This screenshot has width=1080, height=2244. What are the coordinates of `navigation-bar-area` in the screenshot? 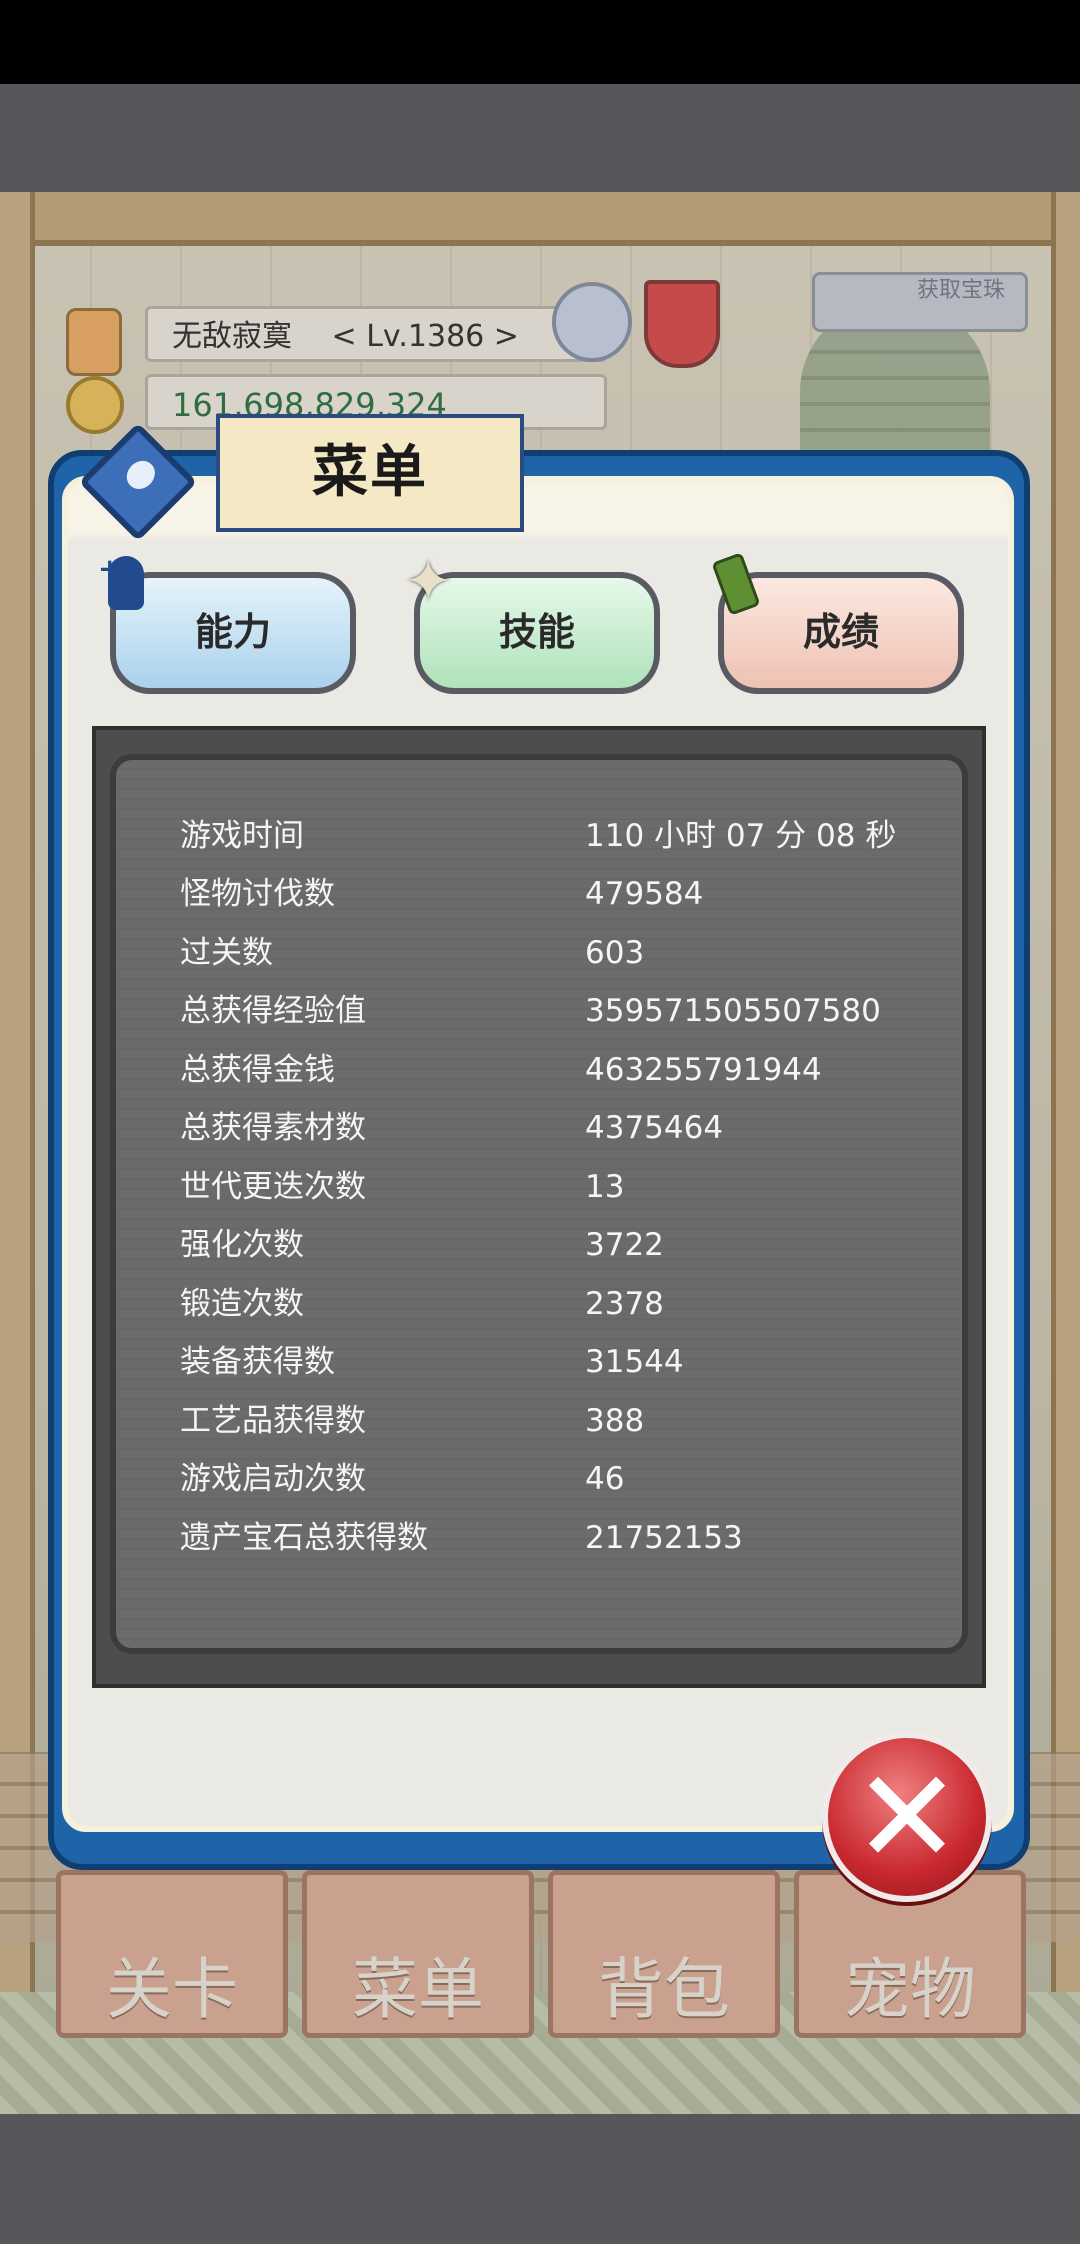 It's located at (540, 2179).